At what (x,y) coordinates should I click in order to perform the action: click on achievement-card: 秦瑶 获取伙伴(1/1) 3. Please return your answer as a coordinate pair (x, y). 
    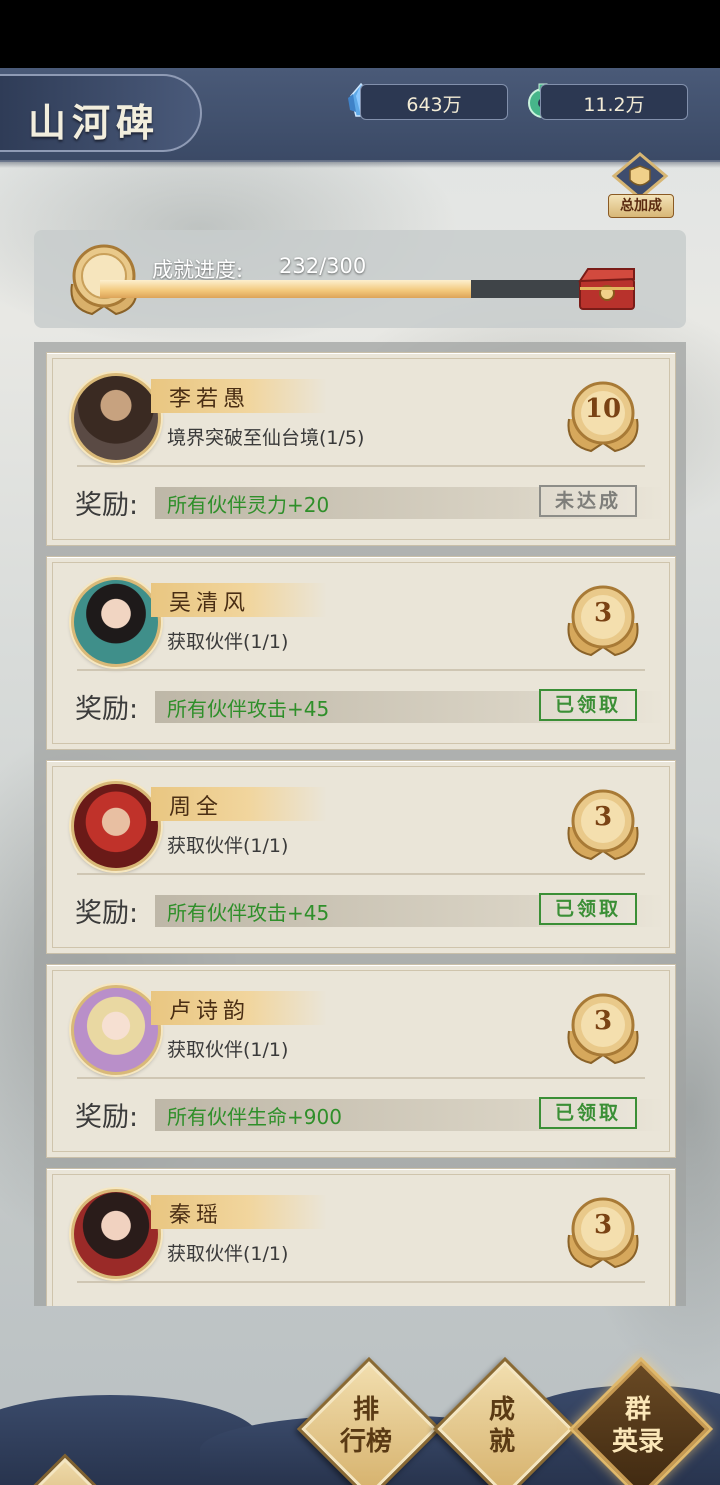
    Looking at the image, I should click on (361, 1237).